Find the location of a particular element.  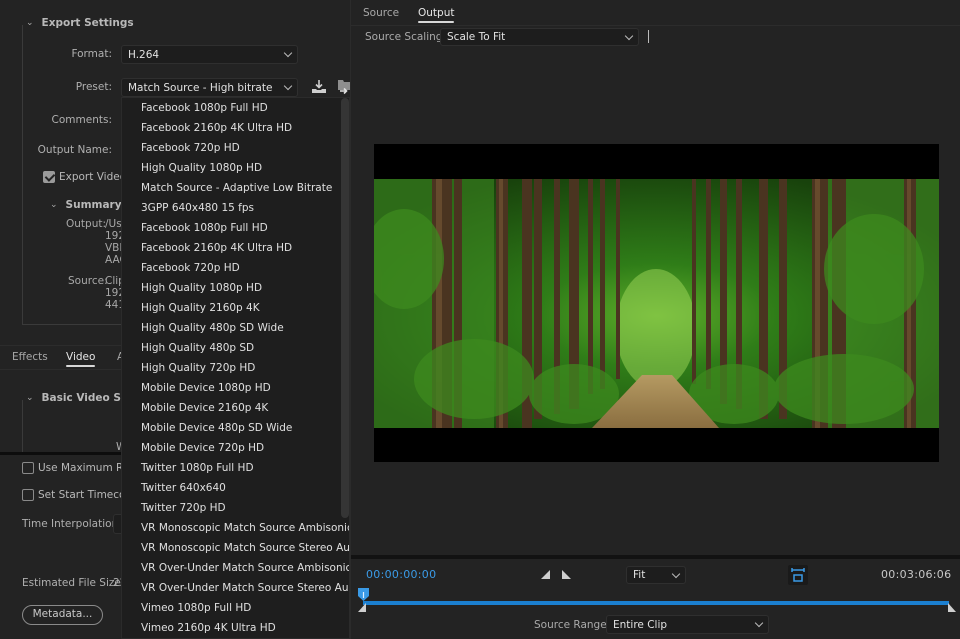

preset-option: Twitter 1080p Full HD is located at coordinates (197, 468).